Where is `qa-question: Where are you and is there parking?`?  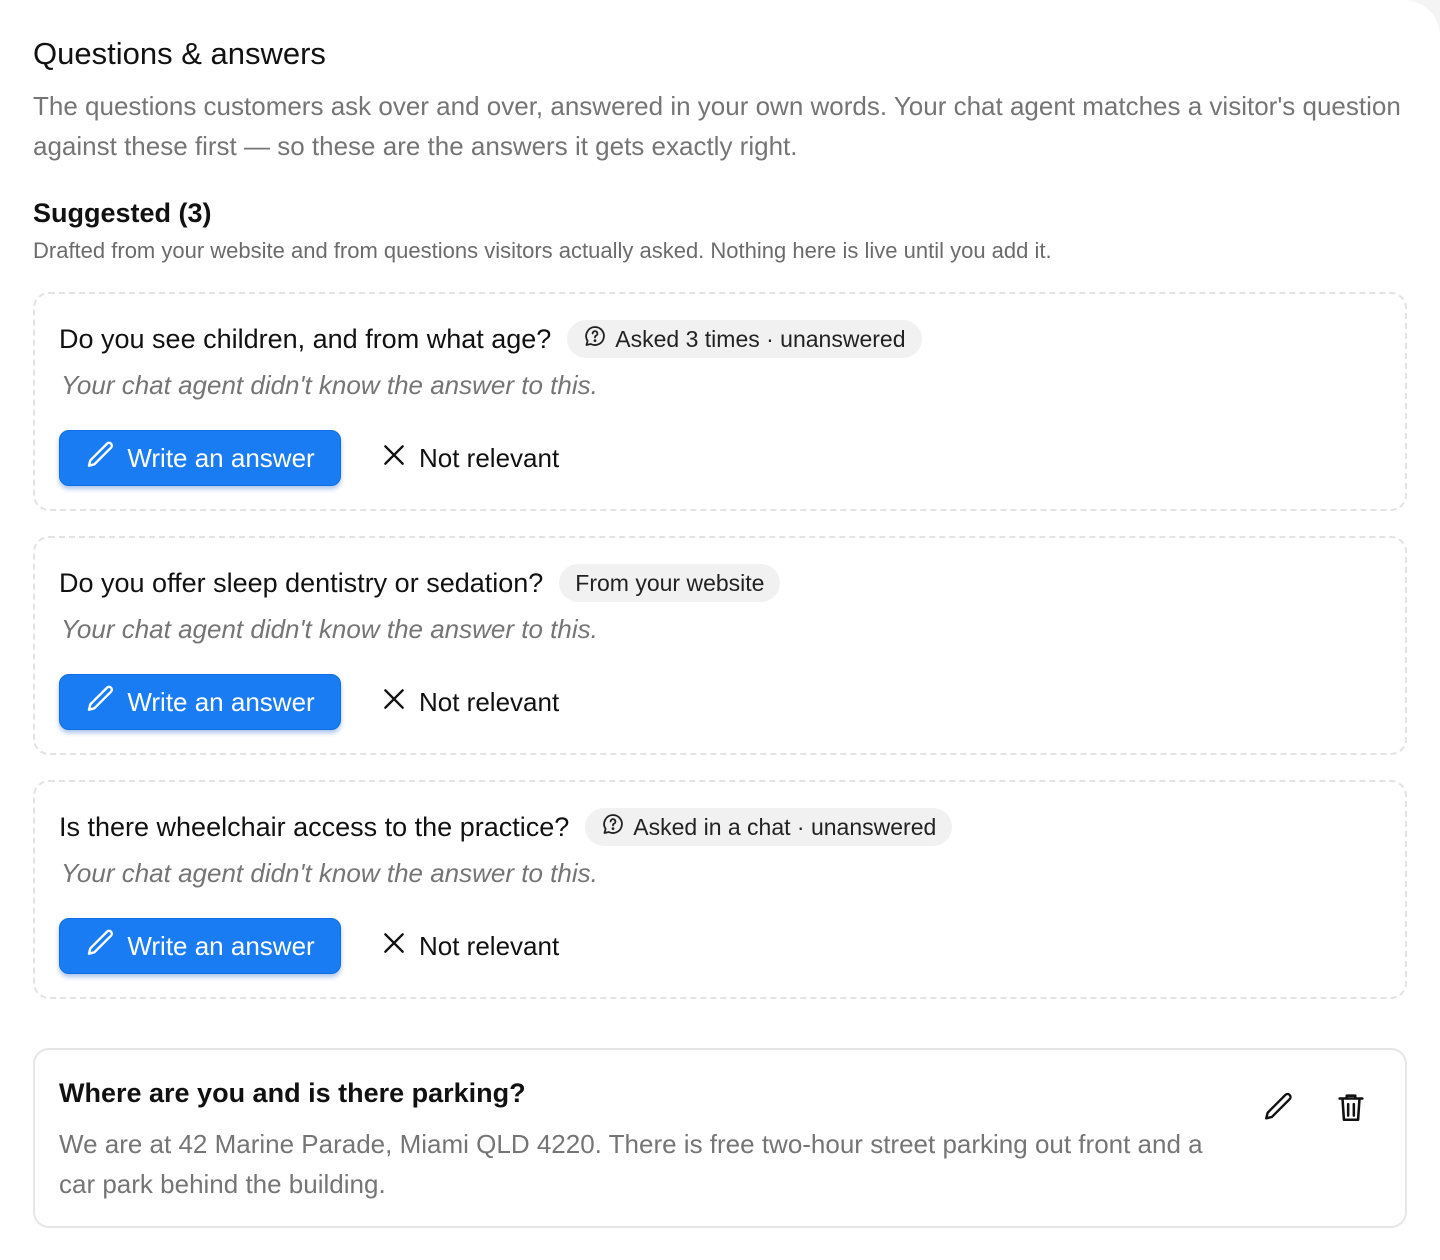
qa-question: Where are you and is there parking? is located at coordinates (292, 1093).